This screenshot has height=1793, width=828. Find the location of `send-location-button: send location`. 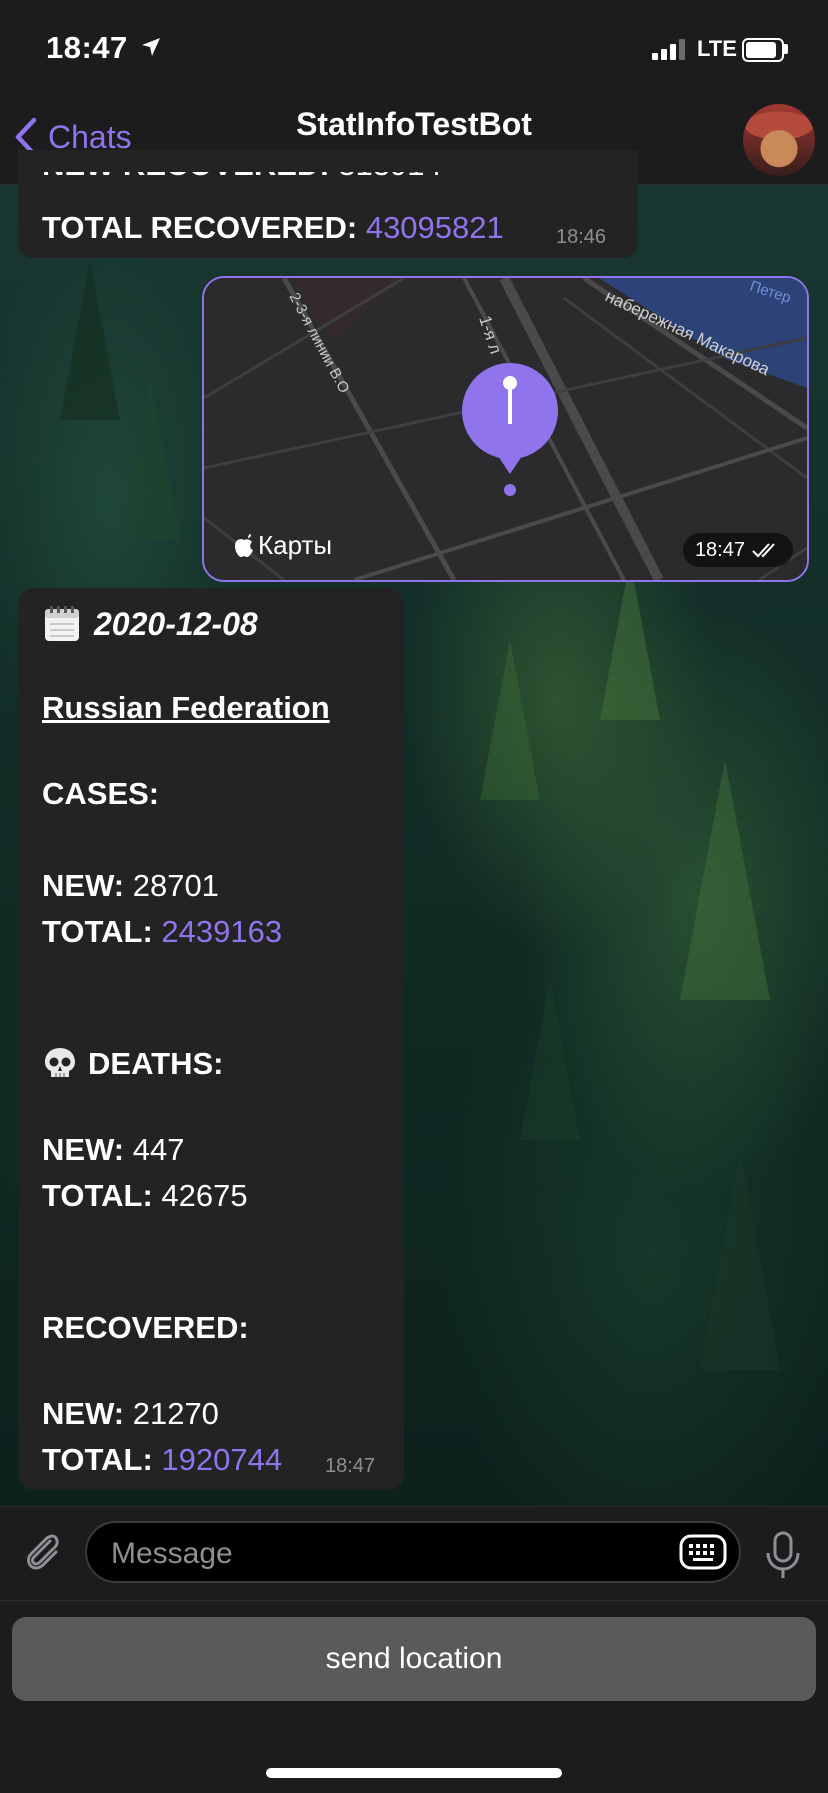

send-location-button: send location is located at coordinates (414, 1659).